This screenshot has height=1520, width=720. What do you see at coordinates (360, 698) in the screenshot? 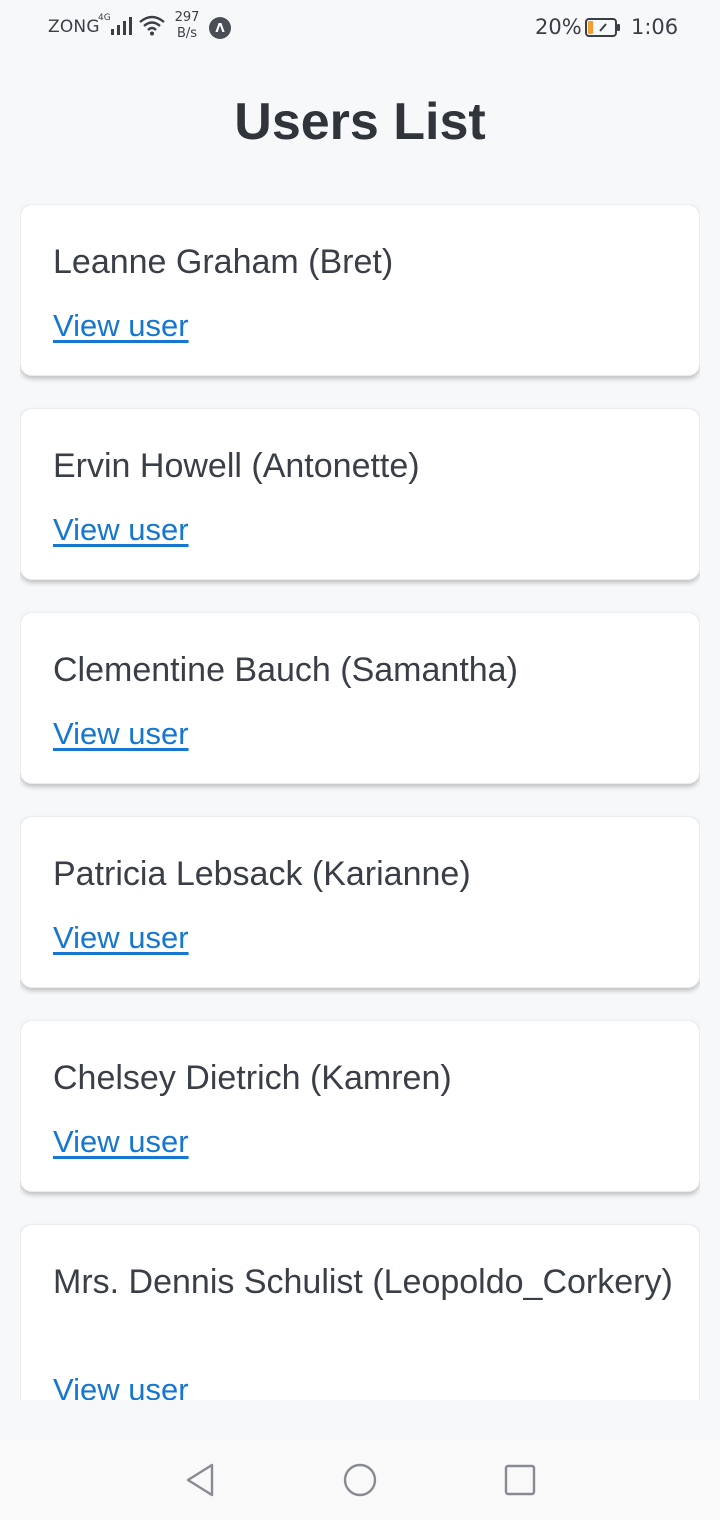
I see `user-card: Clementine Bauch (Samantha) View user` at bounding box center [360, 698].